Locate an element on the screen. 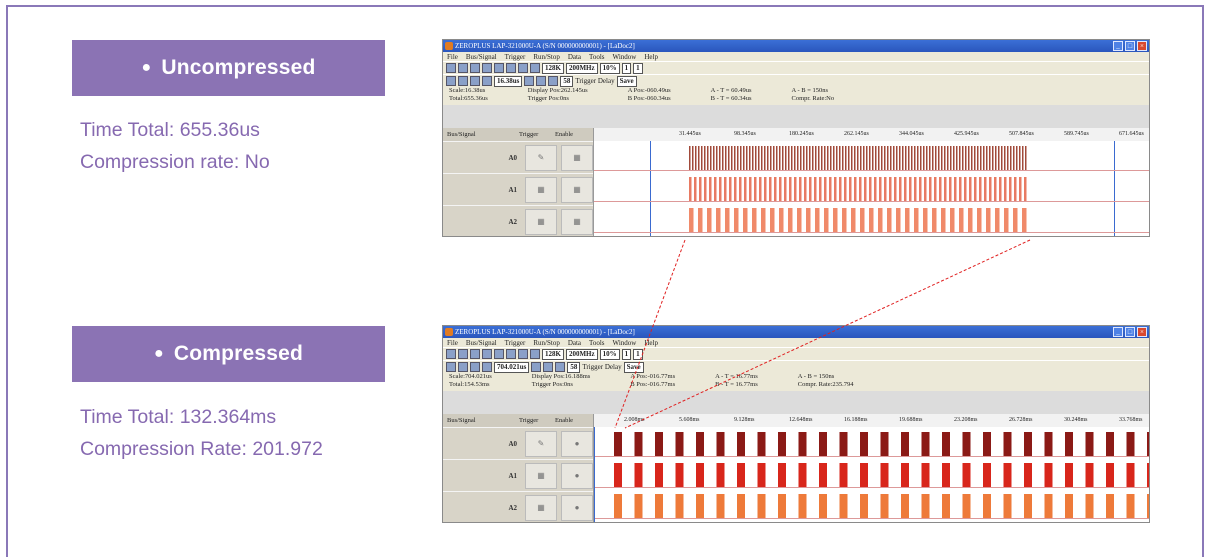 The width and height of the screenshot is (1211, 557). info-text: A - B = 150ns is located at coordinates (816, 376).